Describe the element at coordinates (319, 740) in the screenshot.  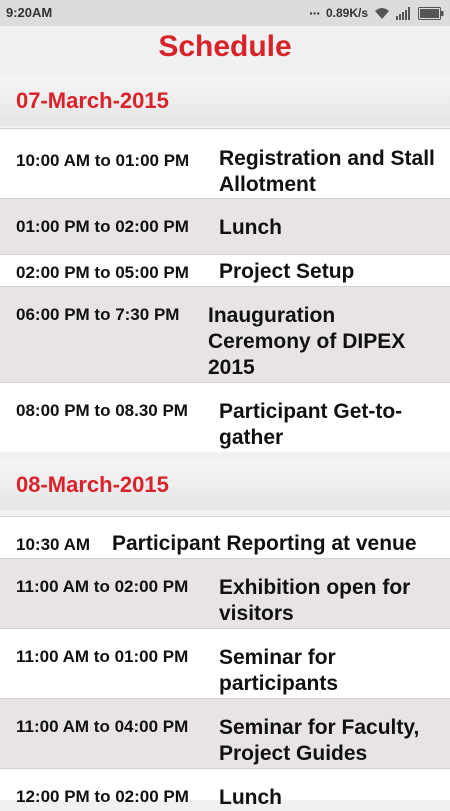
I see `event-name: Seminar for Faculty, Project Guides` at that location.